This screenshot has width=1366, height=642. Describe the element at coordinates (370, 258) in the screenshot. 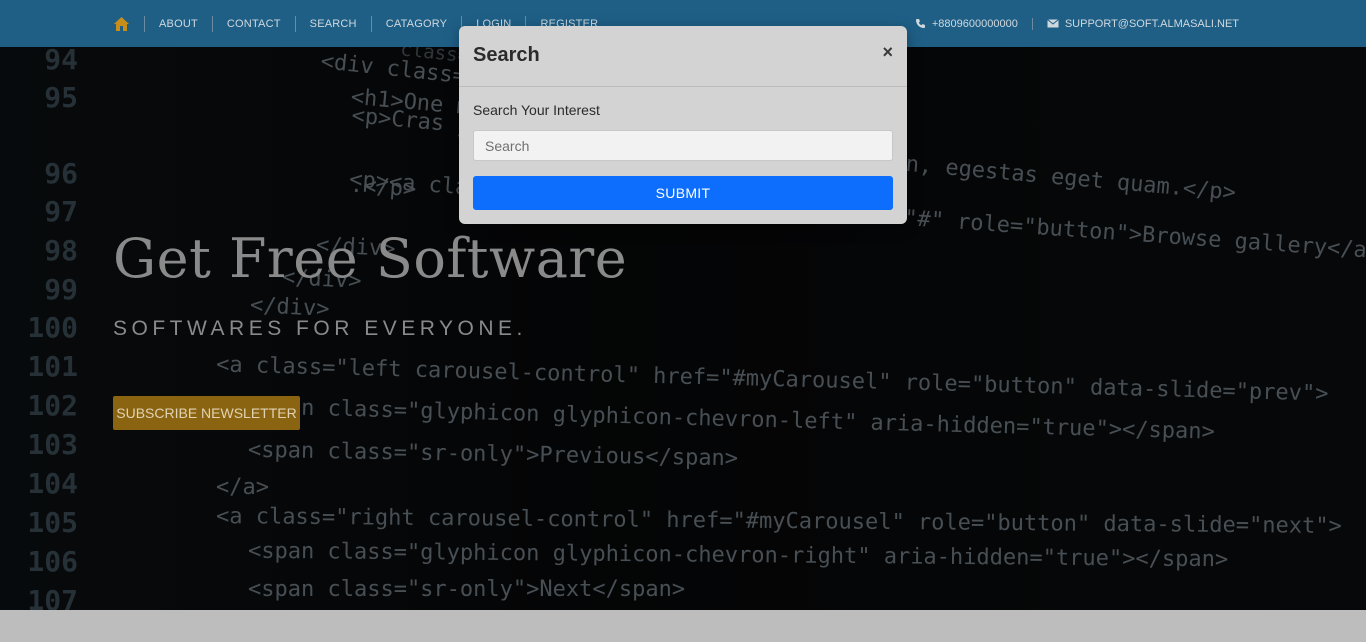

I see `hero-title: Get Free Software` at that location.